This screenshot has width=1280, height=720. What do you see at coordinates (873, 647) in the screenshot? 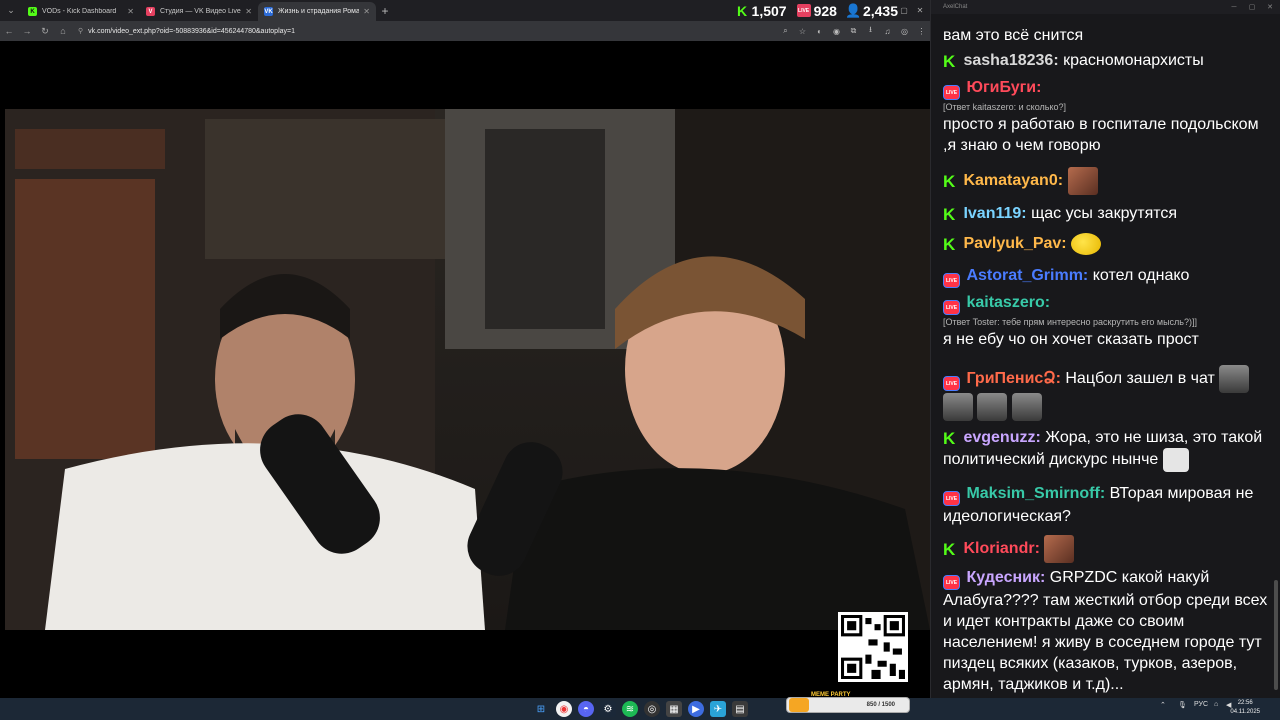
I see `qr-code` at bounding box center [873, 647].